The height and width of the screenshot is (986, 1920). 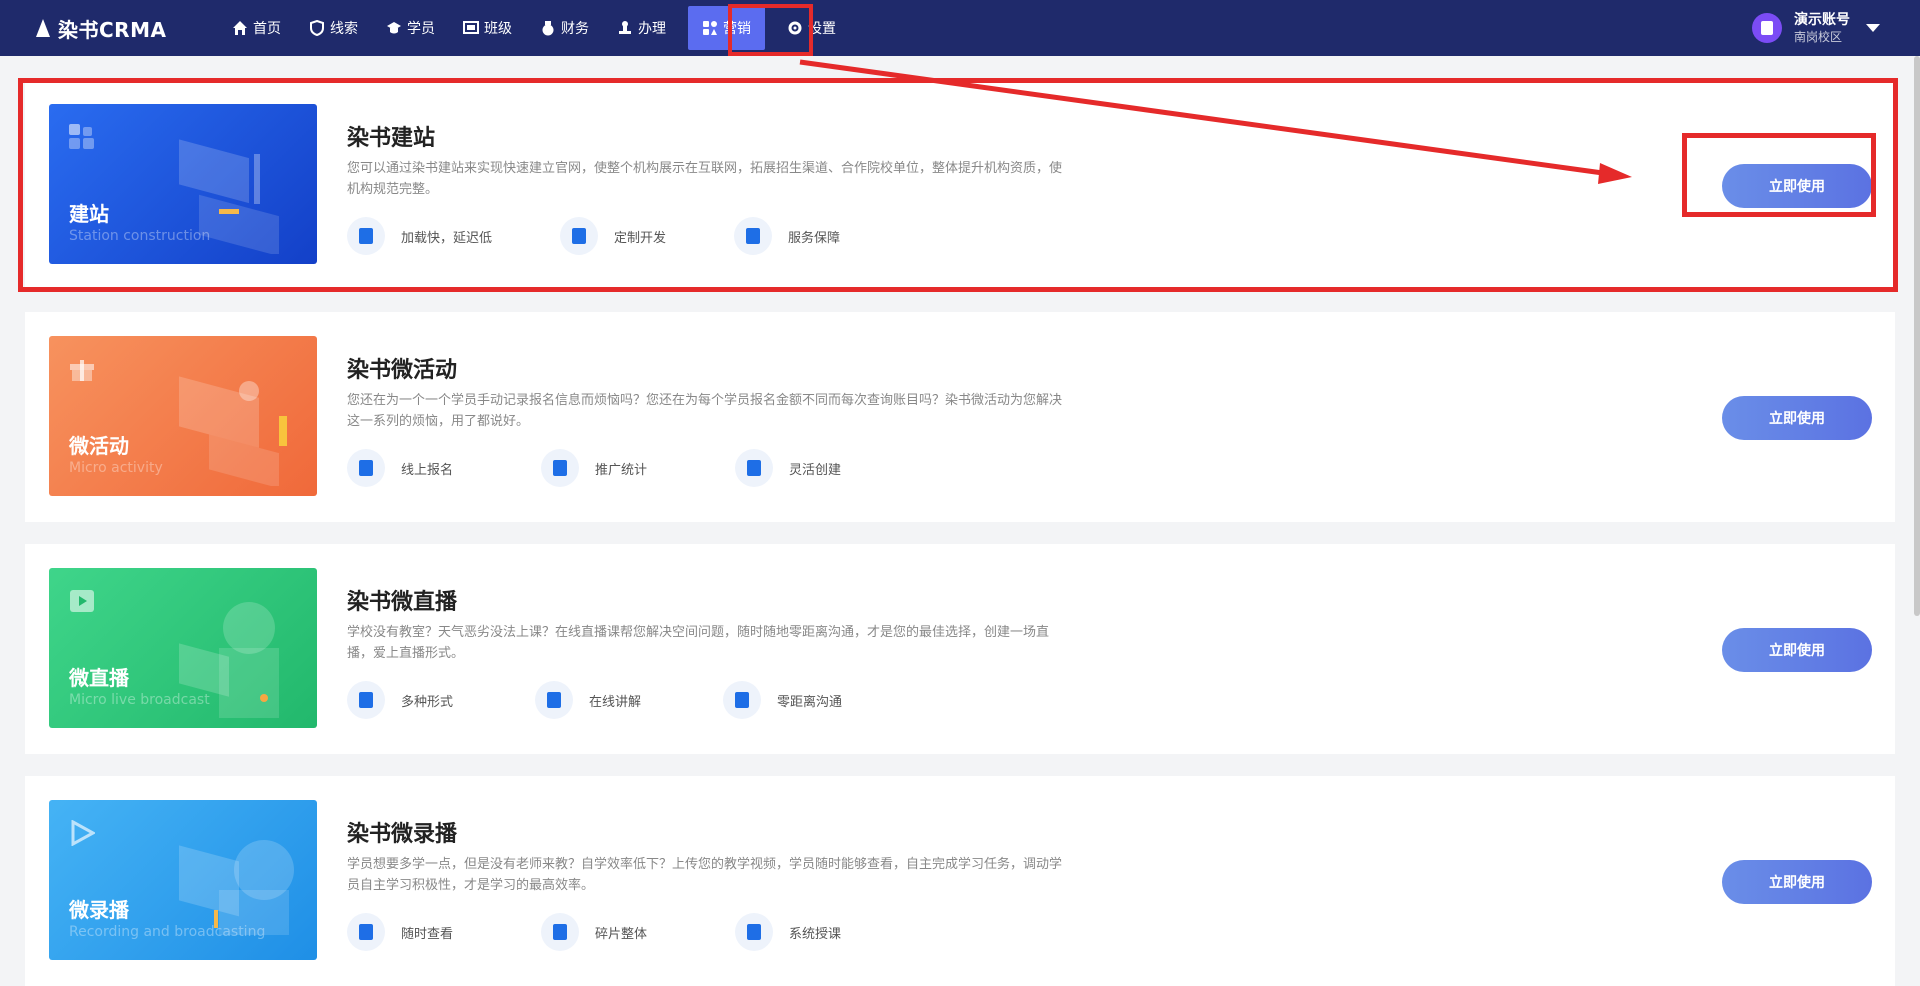 I want to click on scrollbar, so click(x=1917, y=336).